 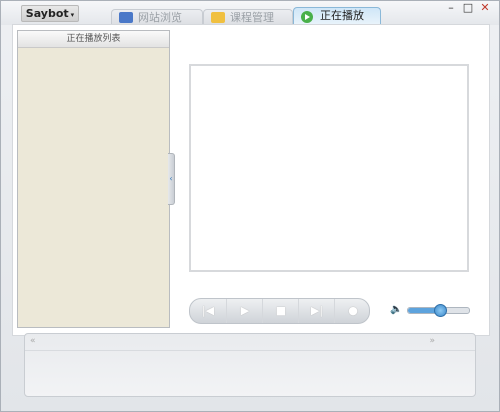 What do you see at coordinates (307, 17) in the screenshot?
I see `play-circle-icon` at bounding box center [307, 17].